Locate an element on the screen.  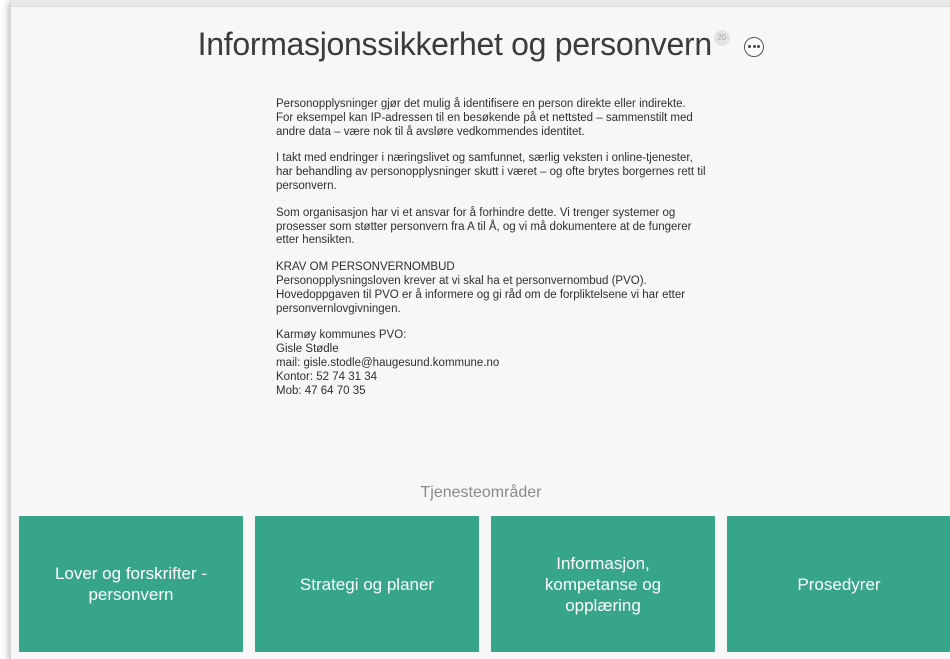
window-top-edge is located at coordinates (480, 3).